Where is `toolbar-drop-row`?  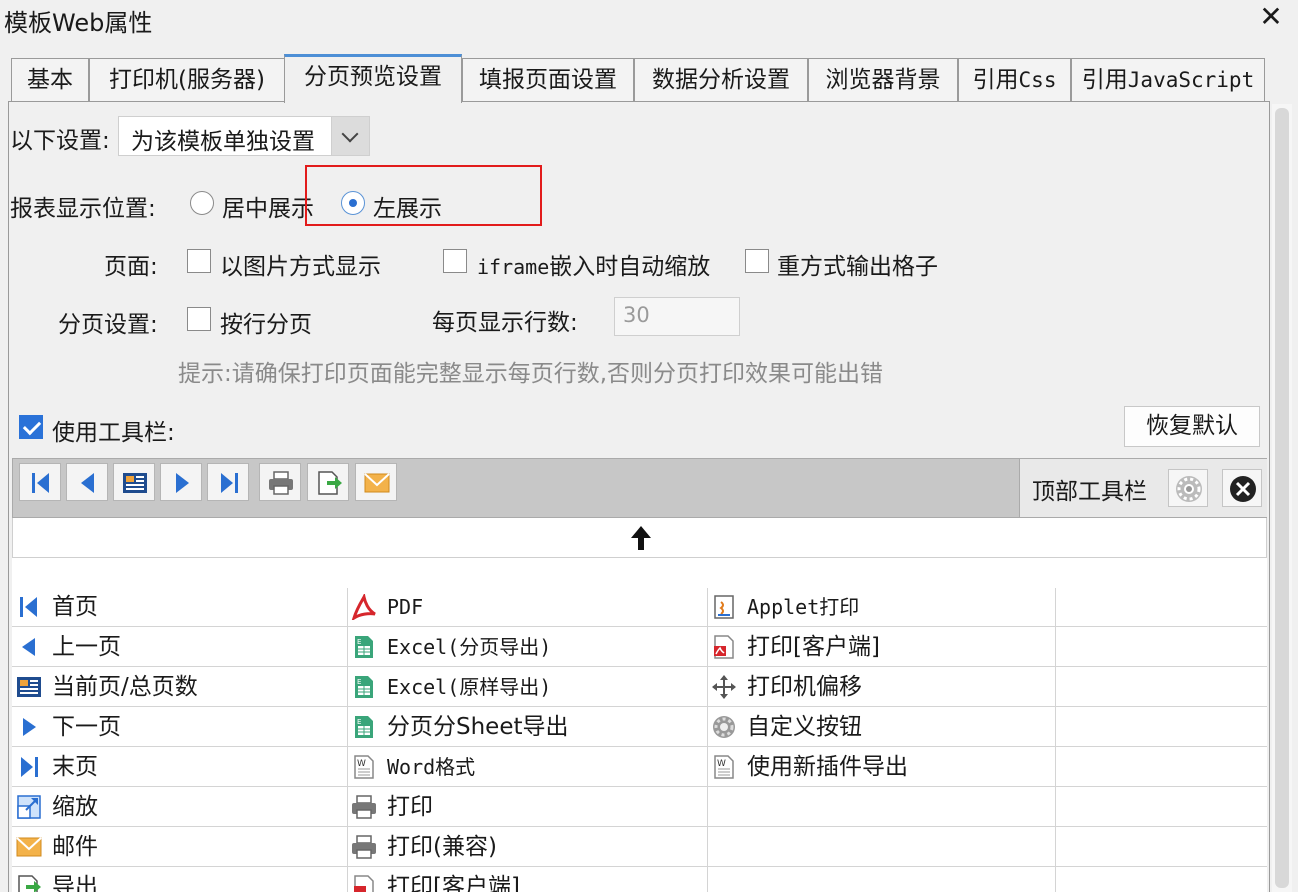
toolbar-drop-row is located at coordinates (639, 538).